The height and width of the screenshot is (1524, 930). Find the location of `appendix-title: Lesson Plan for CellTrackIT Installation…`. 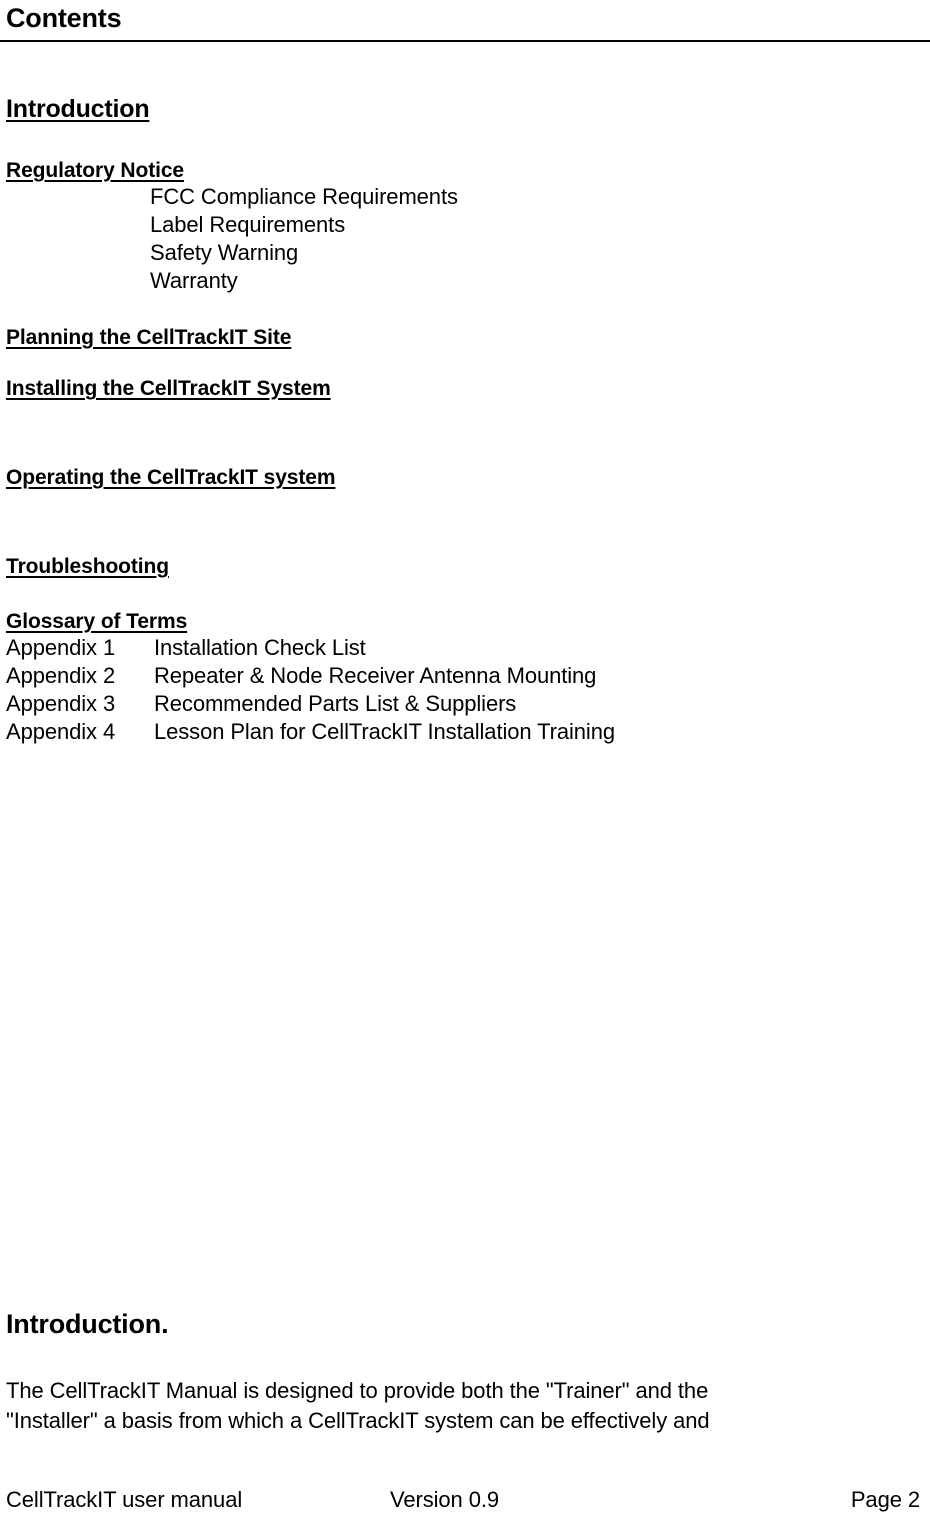

appendix-title: Lesson Plan for CellTrackIT Installation… is located at coordinates (384, 731).